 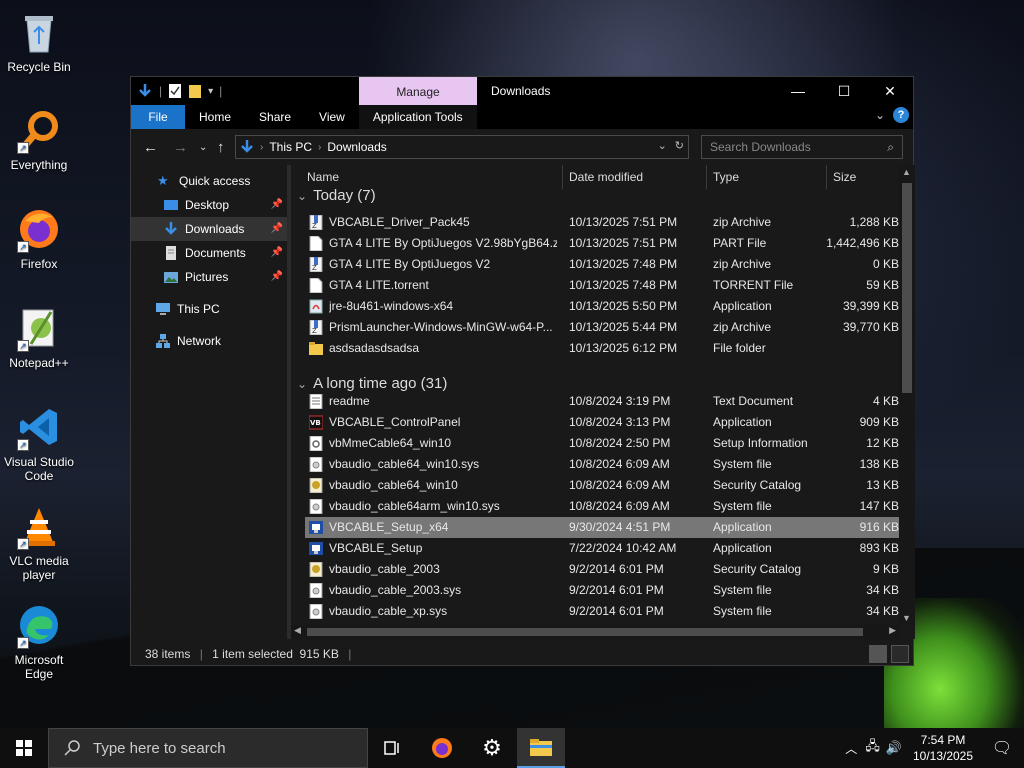 I want to click on nav-item-network: Network, so click(x=209, y=341).